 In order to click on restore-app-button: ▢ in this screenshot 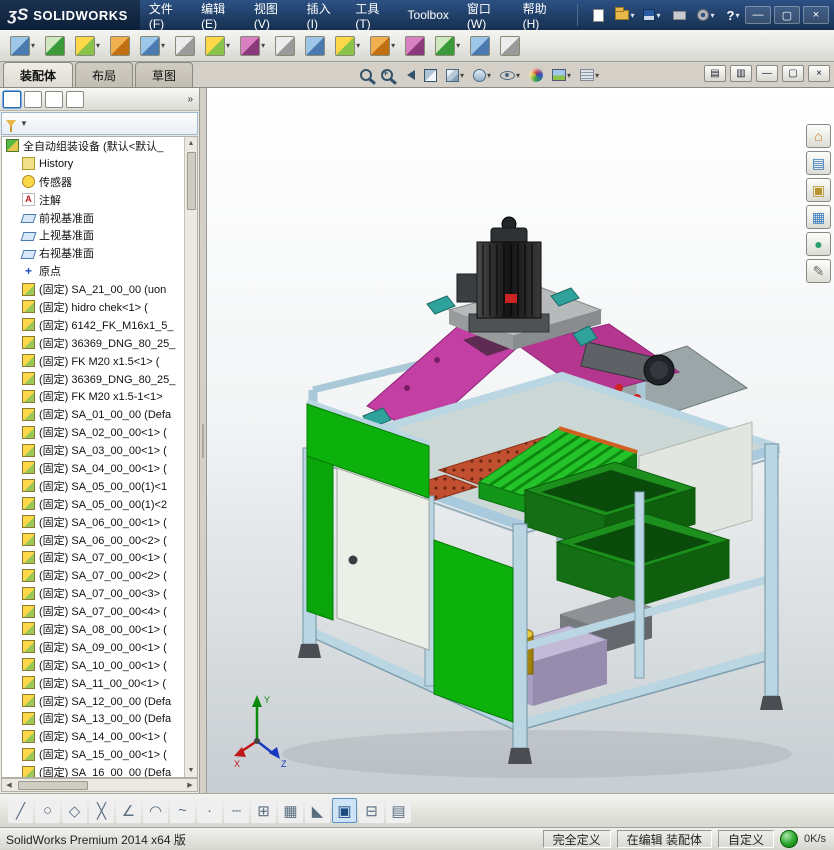, I will do `click(787, 15)`.